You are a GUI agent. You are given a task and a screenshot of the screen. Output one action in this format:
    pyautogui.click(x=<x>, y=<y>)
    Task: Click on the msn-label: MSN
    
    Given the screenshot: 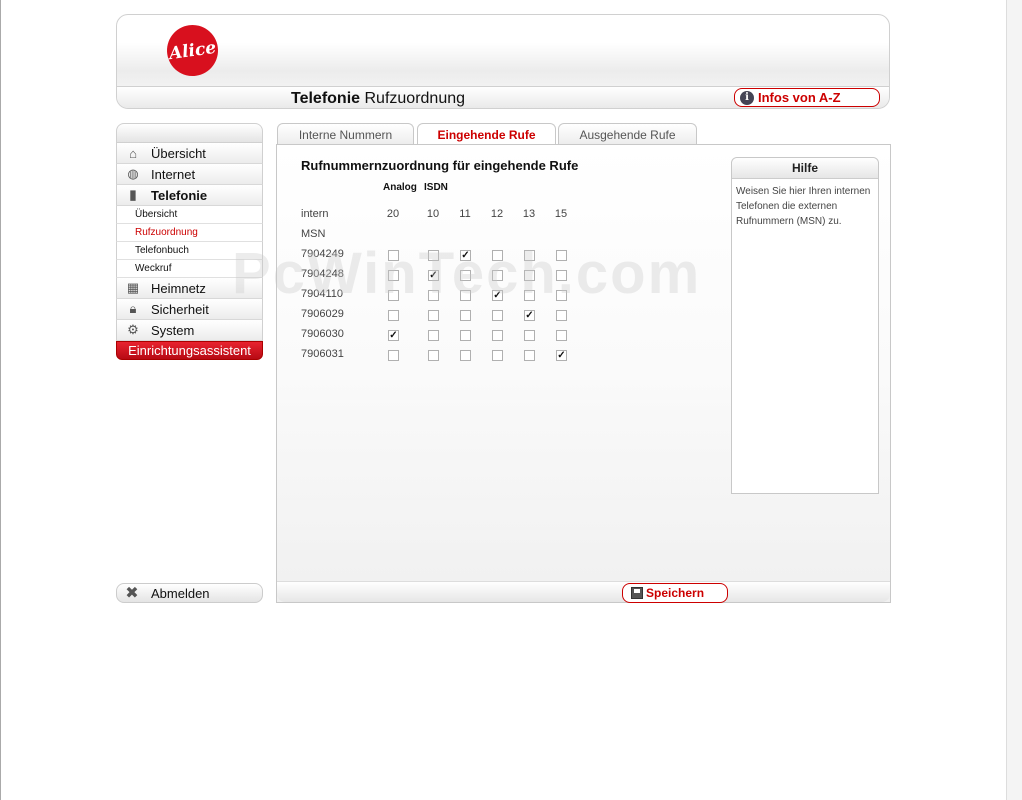 What is the action you would take?
    pyautogui.click(x=313, y=234)
    